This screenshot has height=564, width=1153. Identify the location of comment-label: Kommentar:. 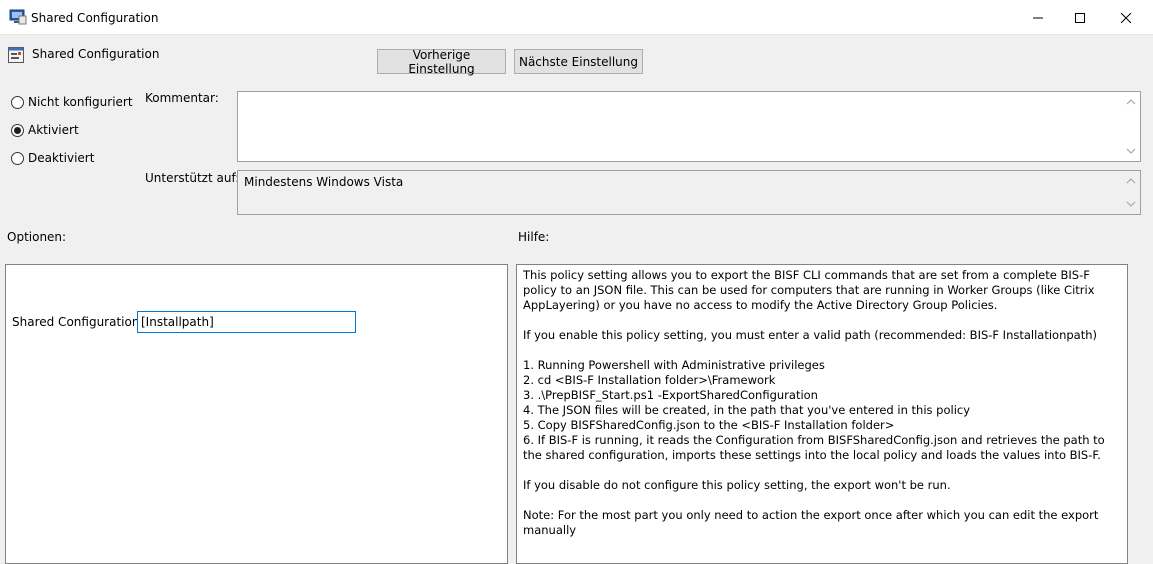
(182, 98).